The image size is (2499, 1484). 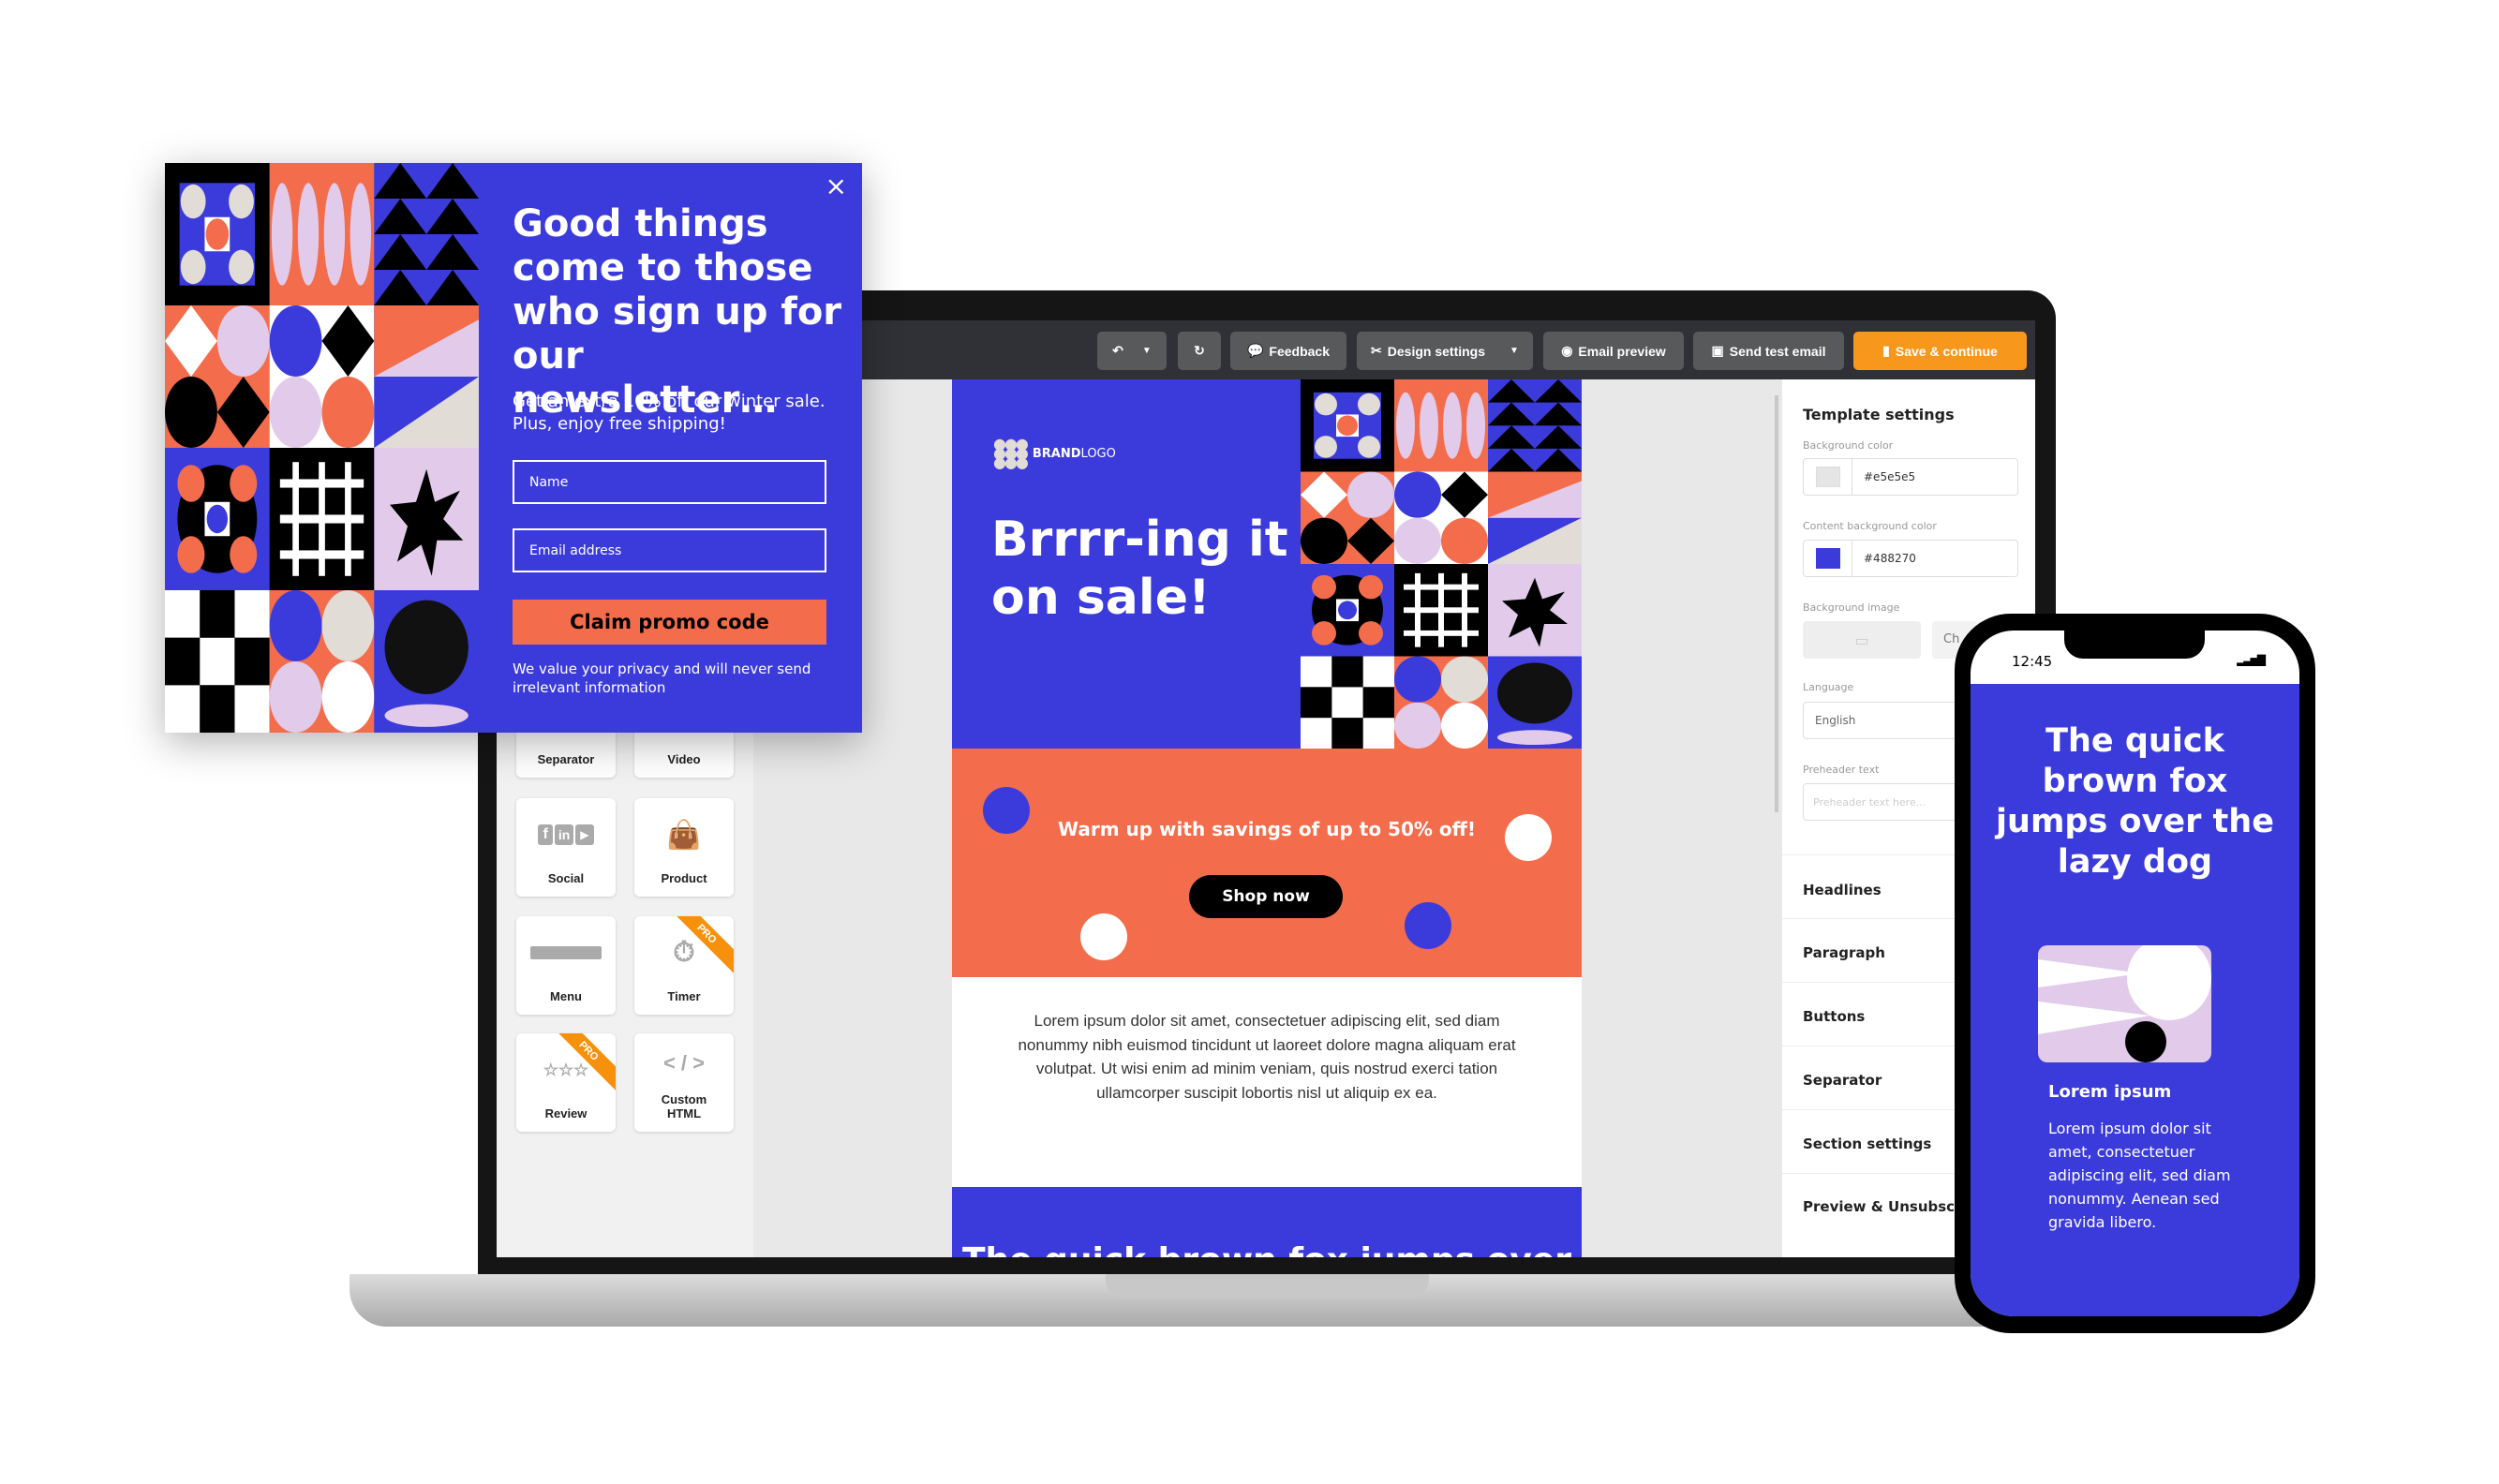 I want to click on panel-title: Template settings, so click(x=1879, y=414).